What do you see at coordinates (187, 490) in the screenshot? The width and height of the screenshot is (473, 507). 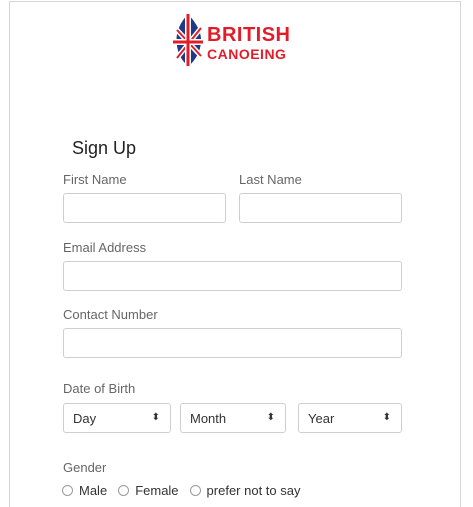 I see `gender-radio-group: Male Female prefer not to say` at bounding box center [187, 490].